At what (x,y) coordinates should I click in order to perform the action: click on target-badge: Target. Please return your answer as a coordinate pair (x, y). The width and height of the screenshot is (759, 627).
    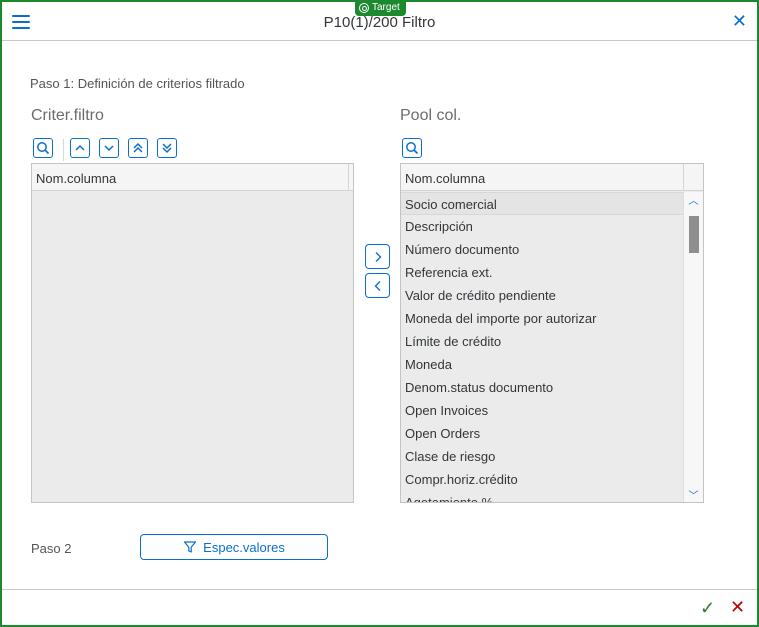
    Looking at the image, I should click on (380, 8).